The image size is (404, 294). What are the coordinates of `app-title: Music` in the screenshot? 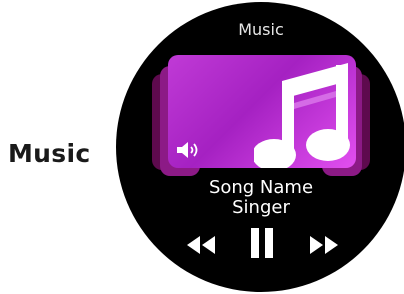 It's located at (261, 29).